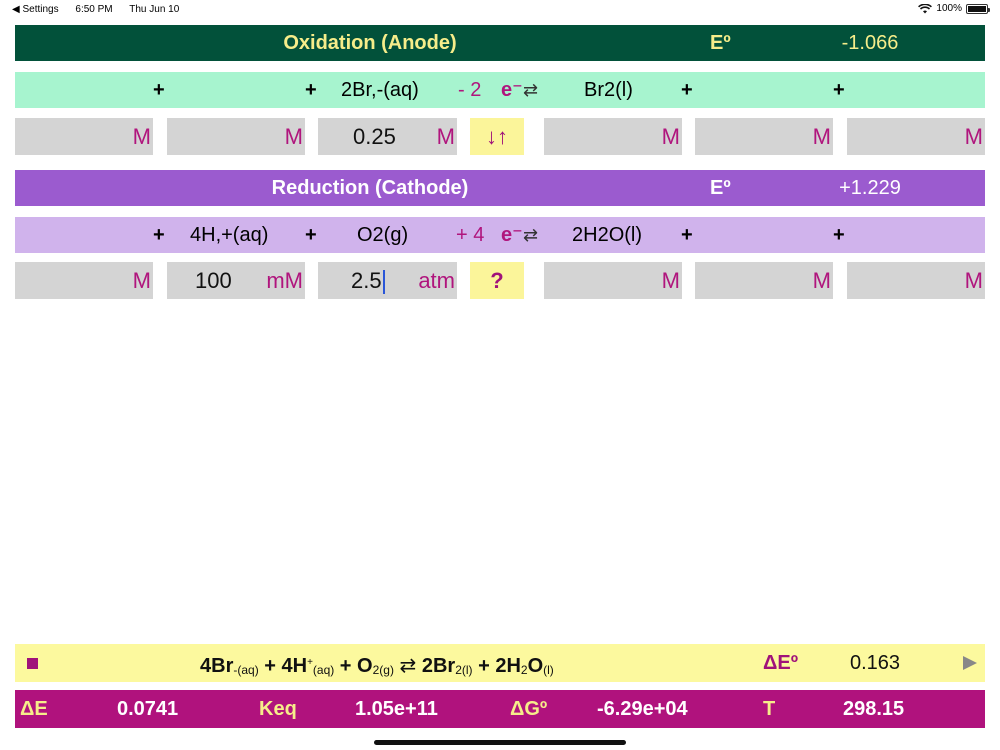  Describe the element at coordinates (374, 136) in the screenshot. I see `conc-value: 0.25` at that location.